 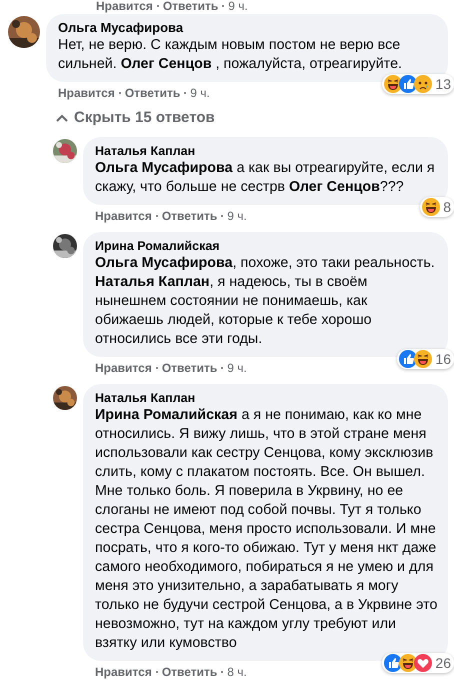 What do you see at coordinates (230, 55) in the screenshot?
I see `comment-text: Нет, не верю. С каждым новым постом не верю все сильней. Олег Сенцов , пожалуйста, отреагируйте.` at bounding box center [230, 55].